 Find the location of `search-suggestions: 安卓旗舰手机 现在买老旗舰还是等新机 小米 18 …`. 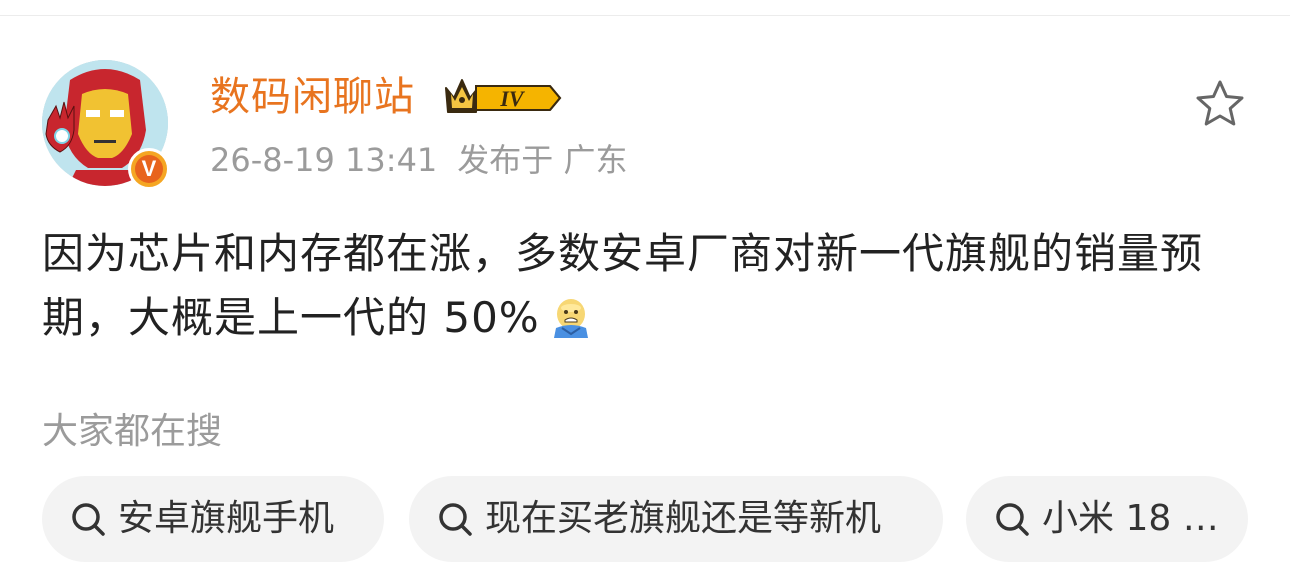

search-suggestions: 安卓旗舰手机 现在买老旗舰还是等新机 小米 18 … is located at coordinates (645, 519).